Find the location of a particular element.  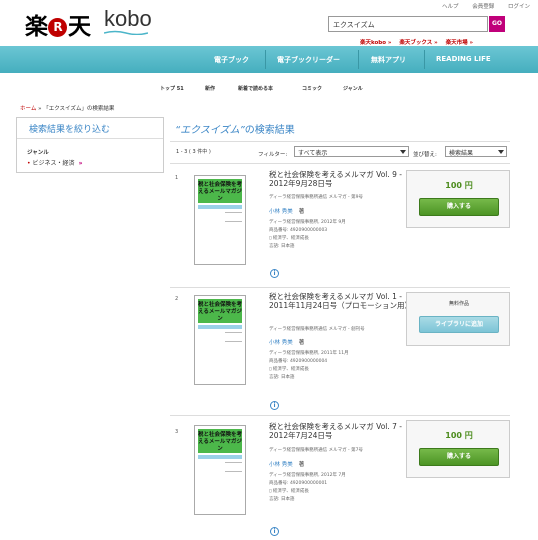

meta-product-id: 商品番号: 4920900000004 is located at coordinates (298, 361).